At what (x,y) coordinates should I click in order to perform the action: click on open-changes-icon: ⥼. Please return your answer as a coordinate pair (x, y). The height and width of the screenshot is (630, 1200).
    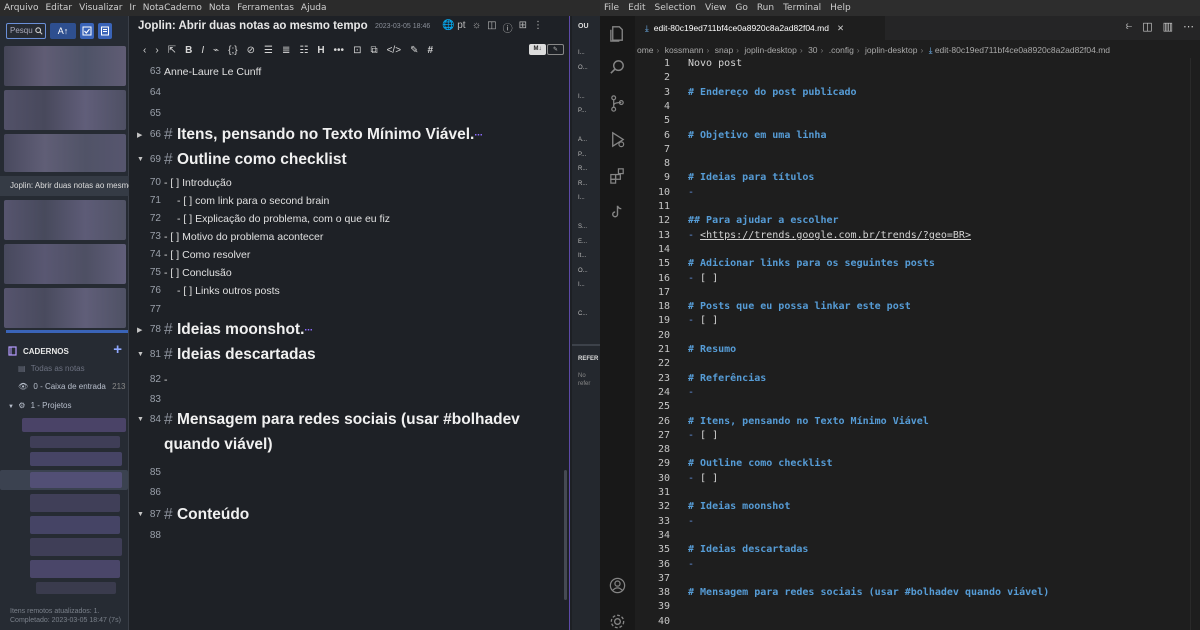
    Looking at the image, I should click on (1129, 26).